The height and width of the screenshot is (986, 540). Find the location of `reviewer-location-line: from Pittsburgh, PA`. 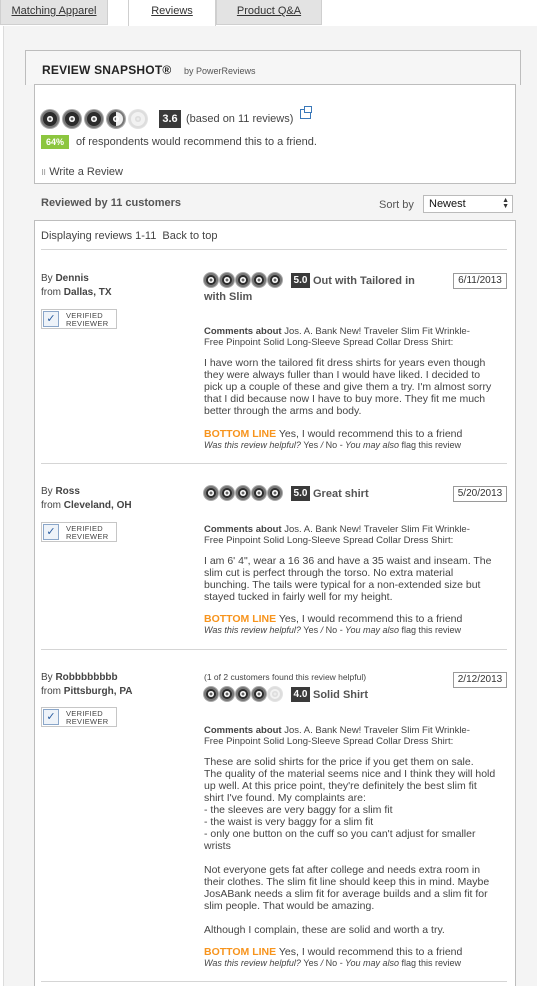

reviewer-location-line: from Pittsburgh, PA is located at coordinates (87, 691).